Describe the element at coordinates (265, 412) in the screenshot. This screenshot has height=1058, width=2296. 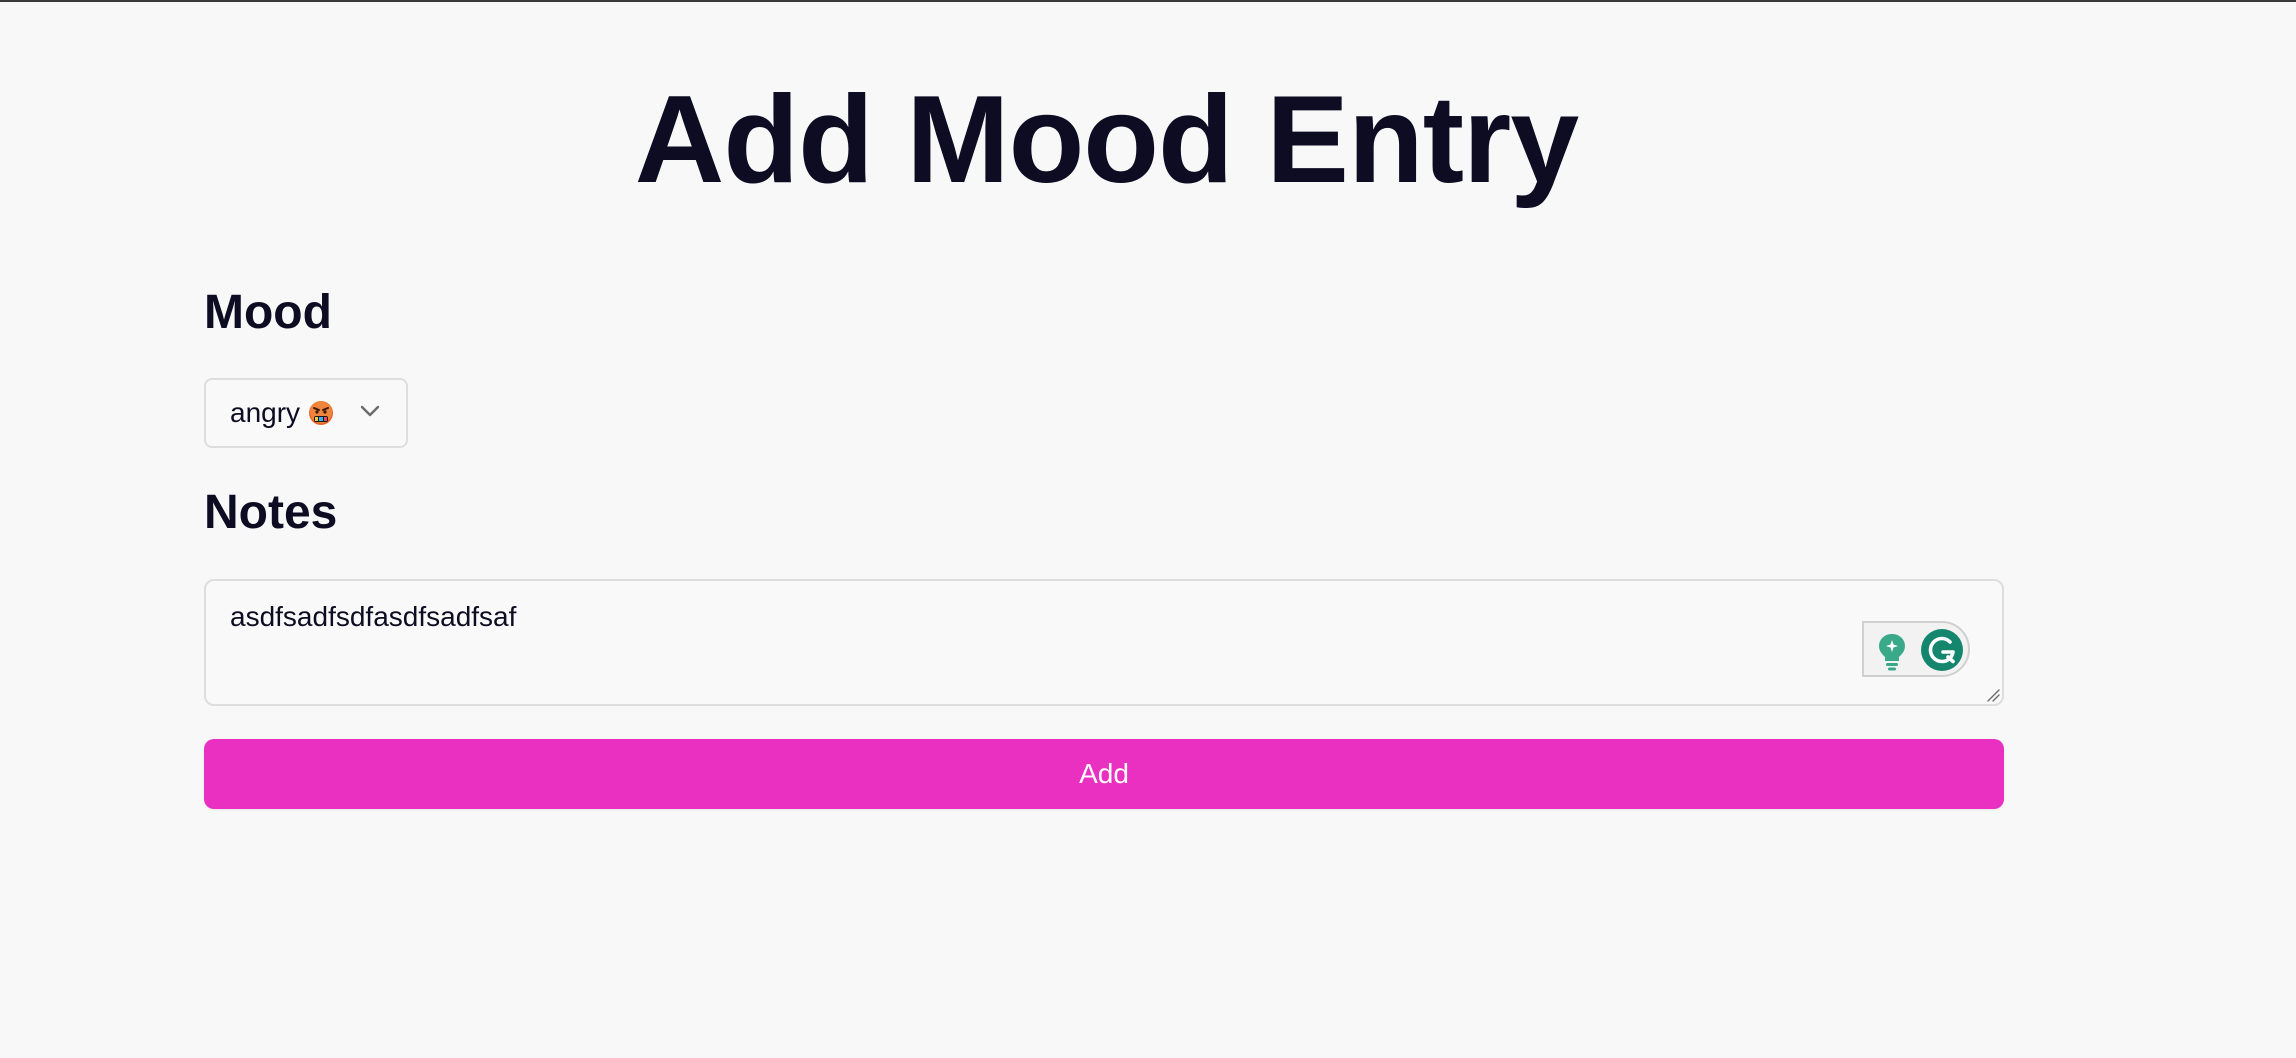
I see `mood-selected-text: angry` at that location.